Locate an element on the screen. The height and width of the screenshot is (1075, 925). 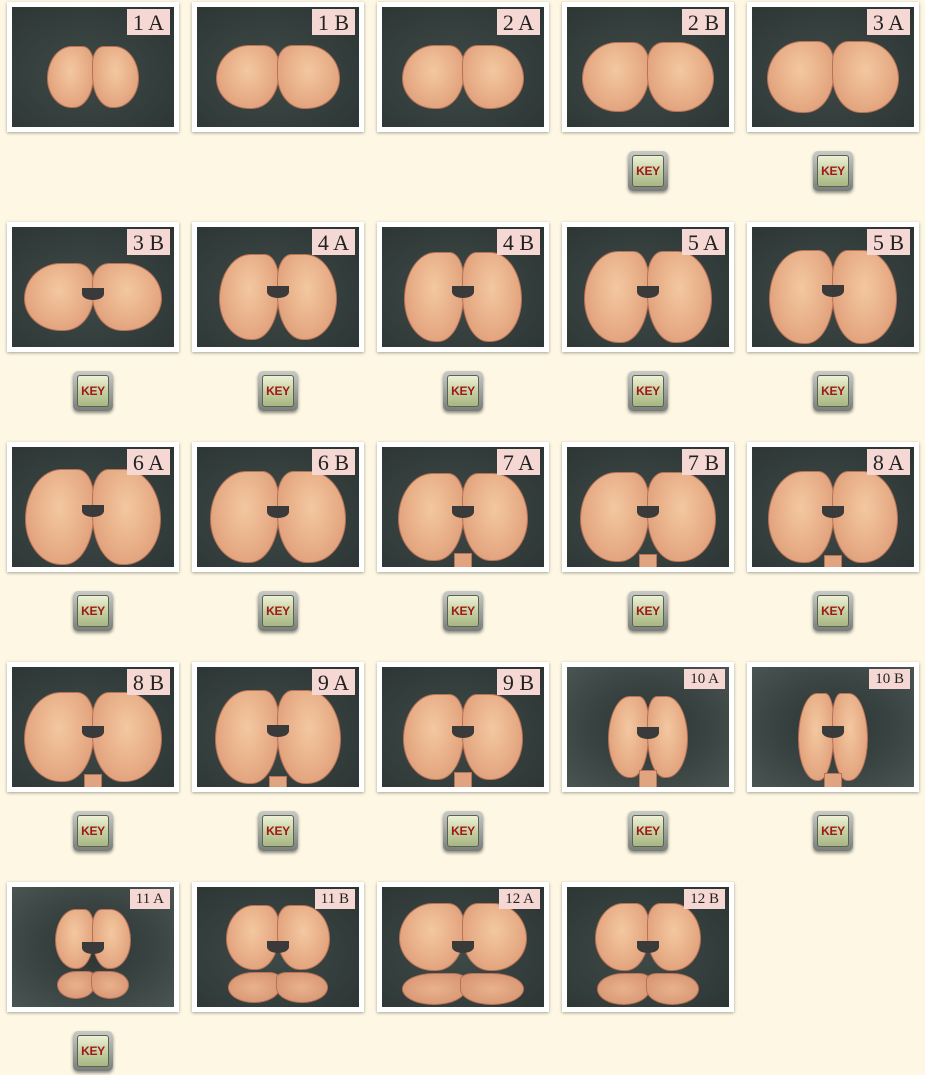
brain-slice-photo: 11 A is located at coordinates (93, 947).